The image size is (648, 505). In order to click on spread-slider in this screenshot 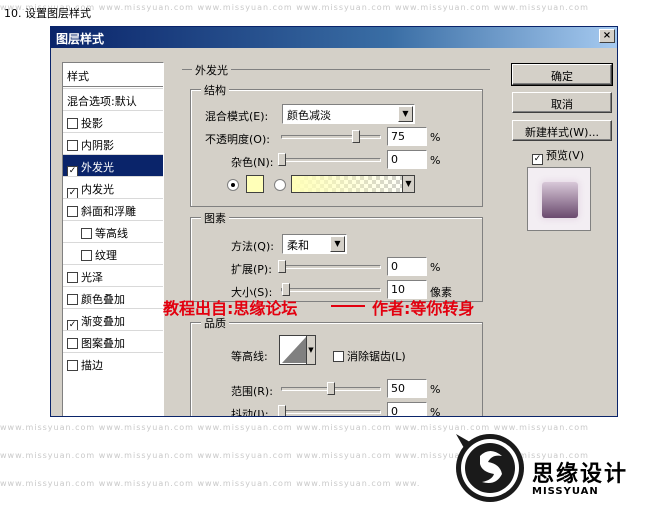, I will do `click(329, 266)`.